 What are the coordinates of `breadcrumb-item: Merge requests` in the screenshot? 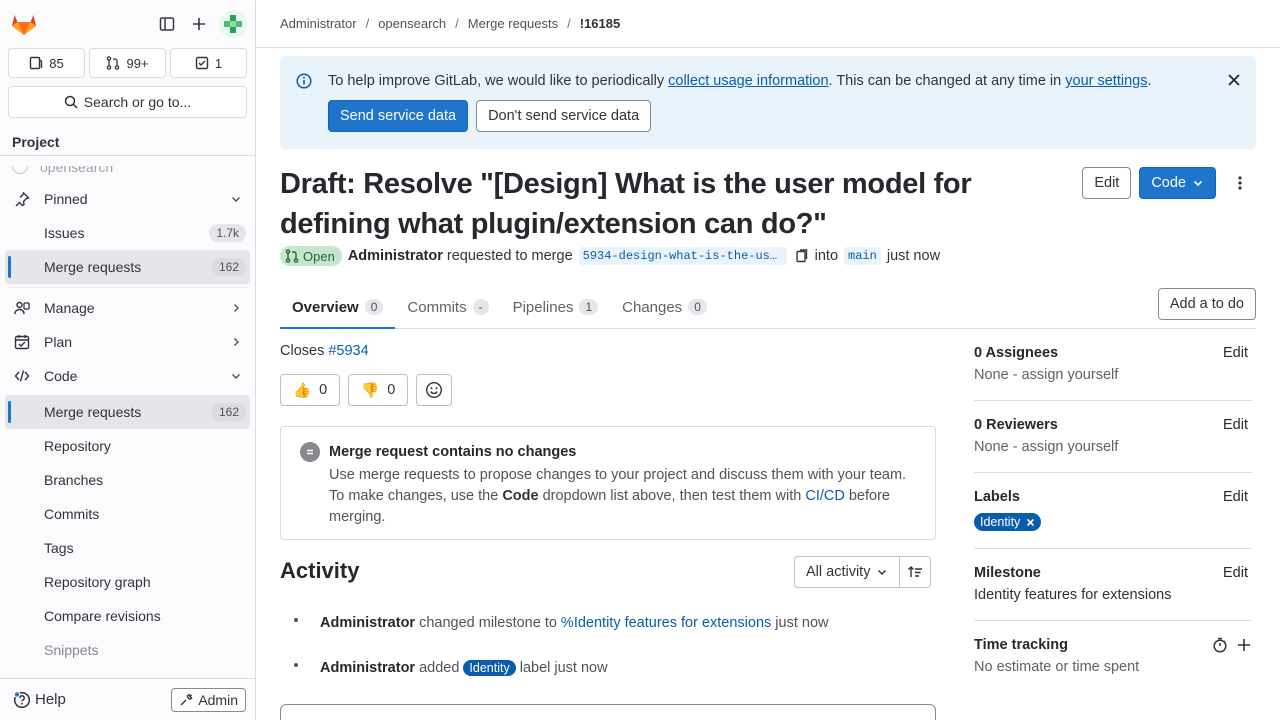 It's located at (513, 23).